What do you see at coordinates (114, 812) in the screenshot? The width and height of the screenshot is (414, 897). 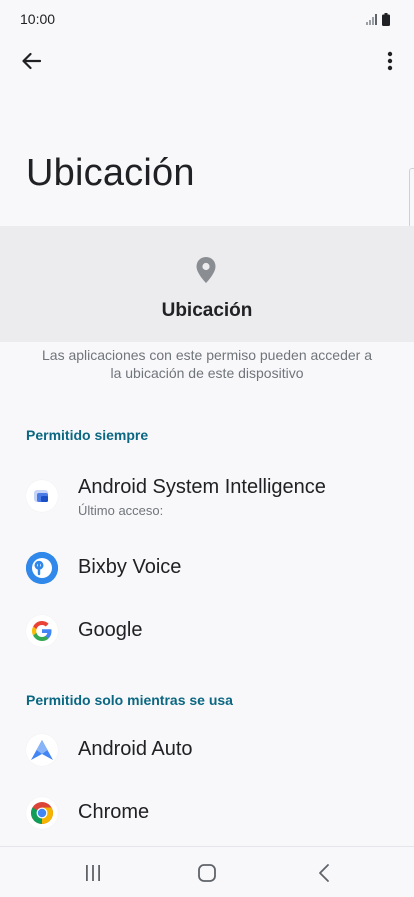 I see `app-label: Chrome` at bounding box center [114, 812].